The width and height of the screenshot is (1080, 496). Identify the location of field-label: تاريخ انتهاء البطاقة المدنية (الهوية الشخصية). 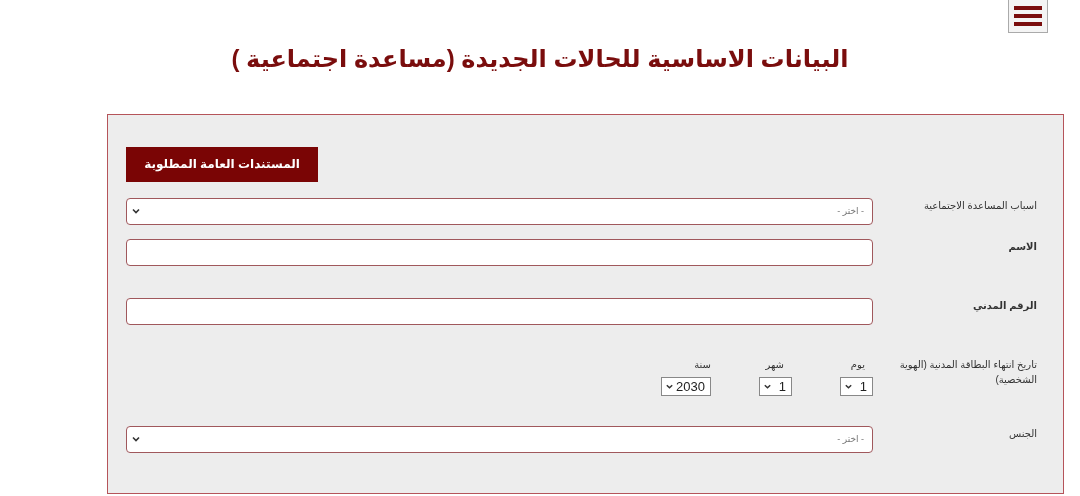
(967, 372).